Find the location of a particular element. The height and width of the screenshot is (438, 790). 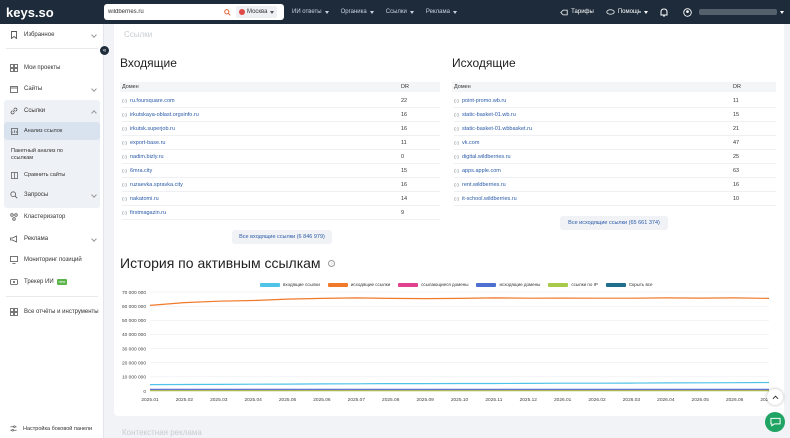

domain-link: firstmagazin.ru is located at coordinates (144, 213).